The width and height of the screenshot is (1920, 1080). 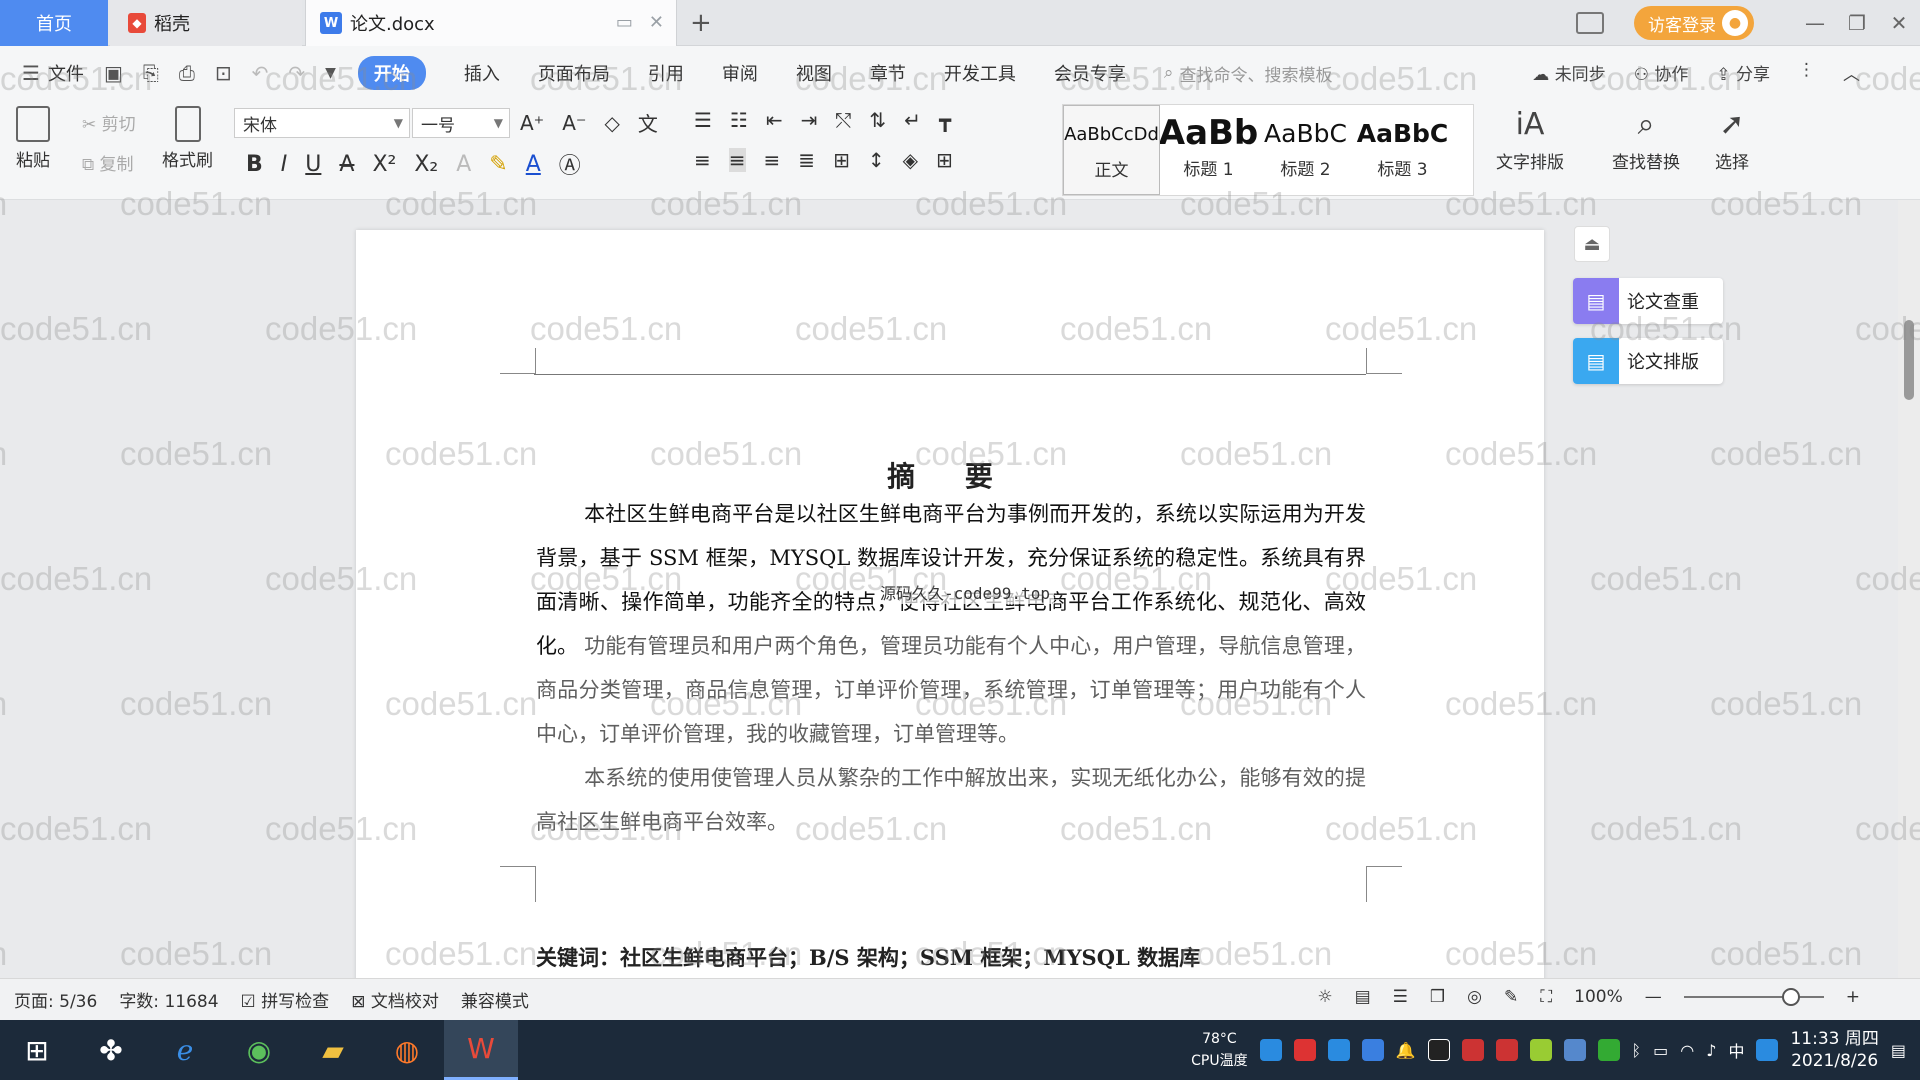 I want to click on underline-icon: U, so click(x=313, y=164).